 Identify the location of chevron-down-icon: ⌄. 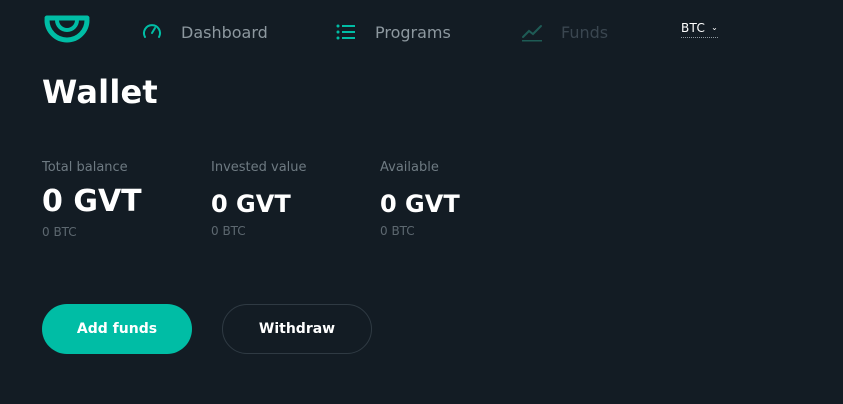
(715, 27).